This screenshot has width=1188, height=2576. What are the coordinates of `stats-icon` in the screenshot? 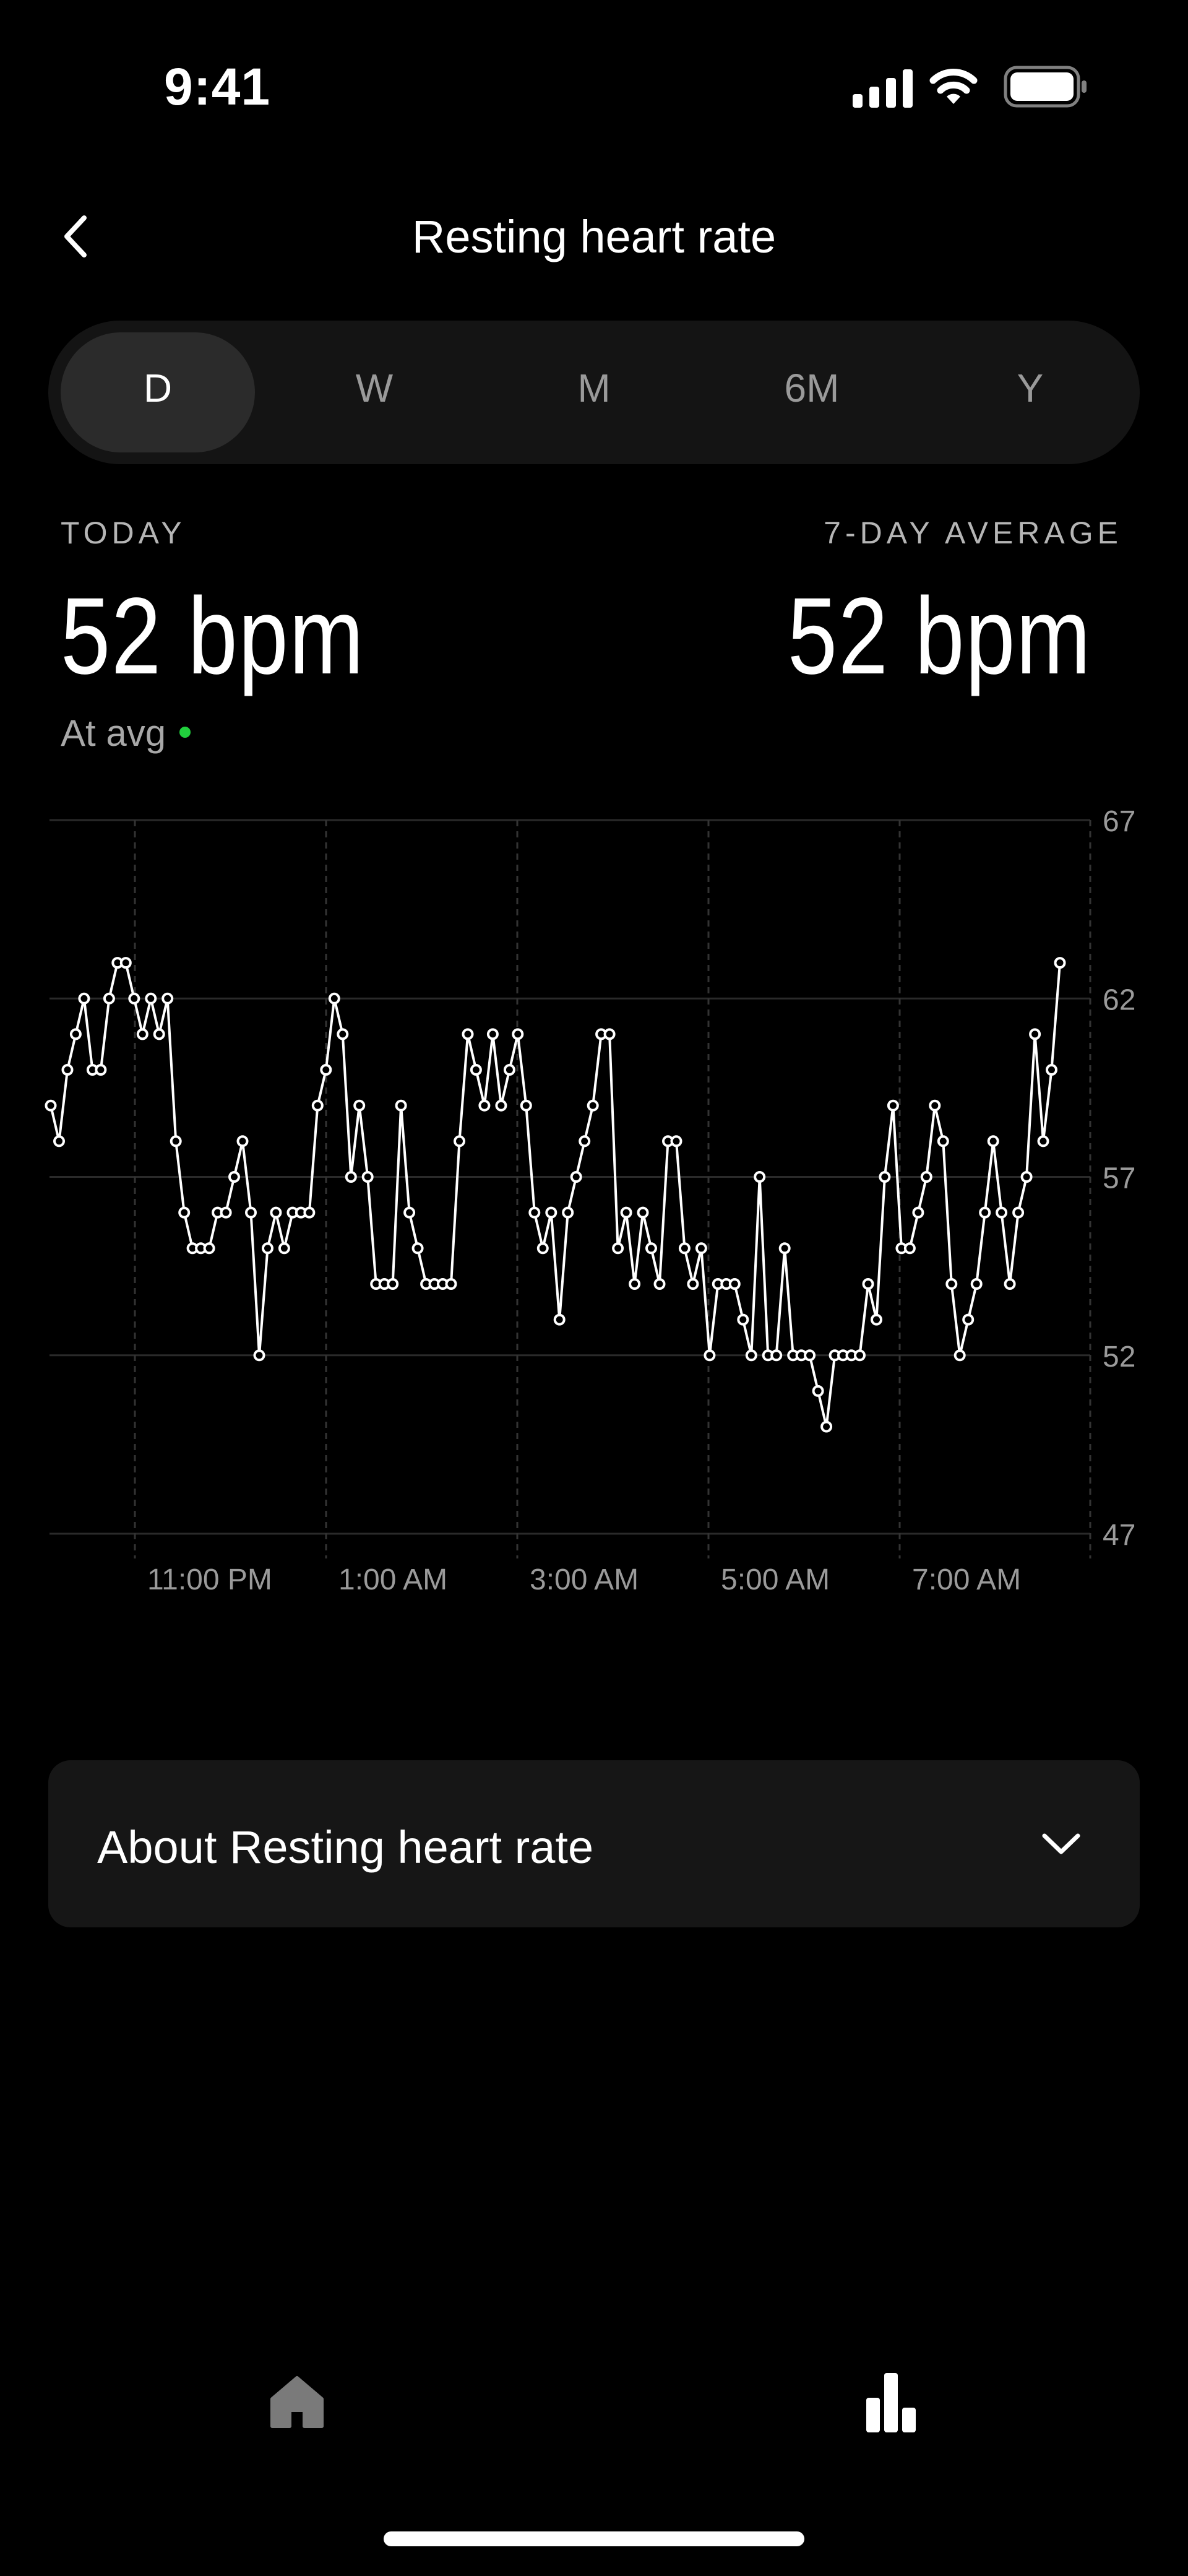 It's located at (891, 2402).